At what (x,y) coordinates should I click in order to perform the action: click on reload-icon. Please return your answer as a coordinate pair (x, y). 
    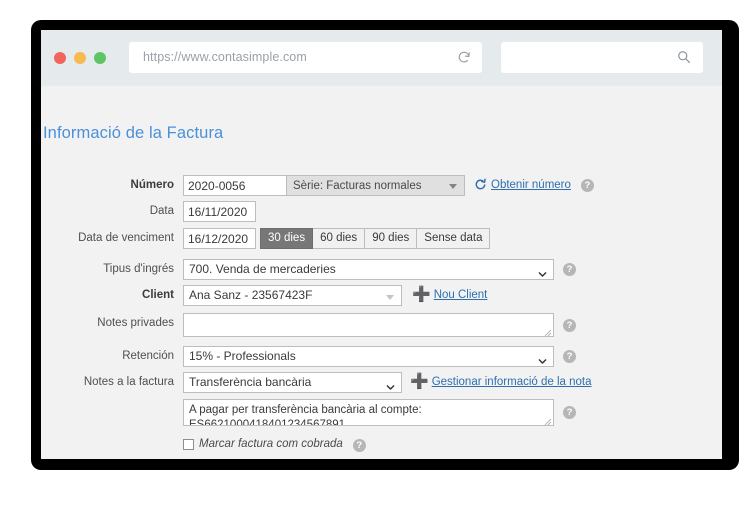
    Looking at the image, I should click on (464, 57).